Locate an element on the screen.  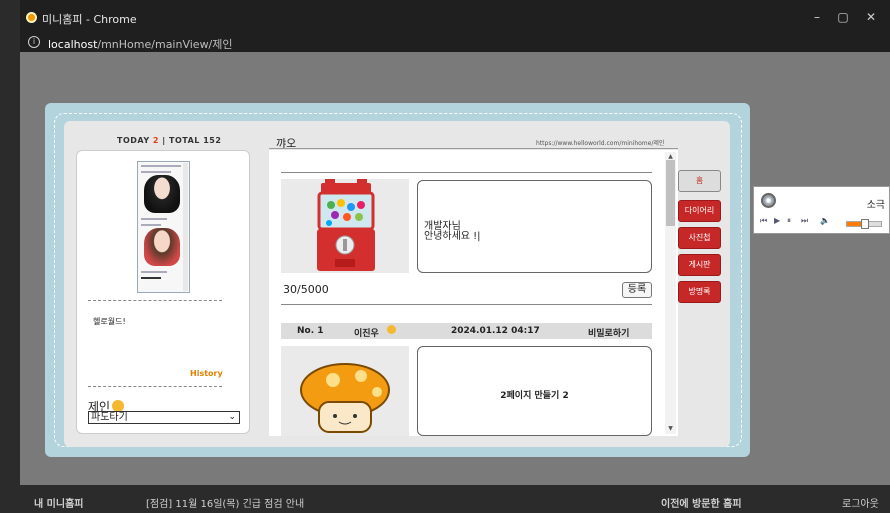
title-divider is located at coordinates (473, 148).